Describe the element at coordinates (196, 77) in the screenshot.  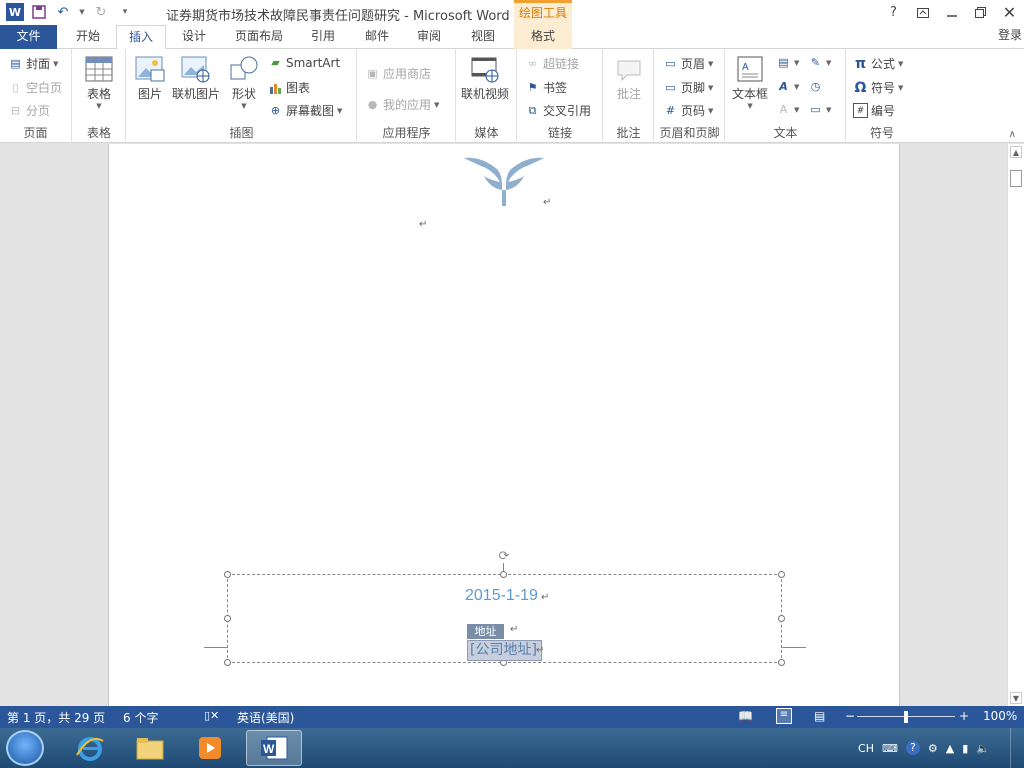
I see `online-picture-button: 联机图片` at that location.